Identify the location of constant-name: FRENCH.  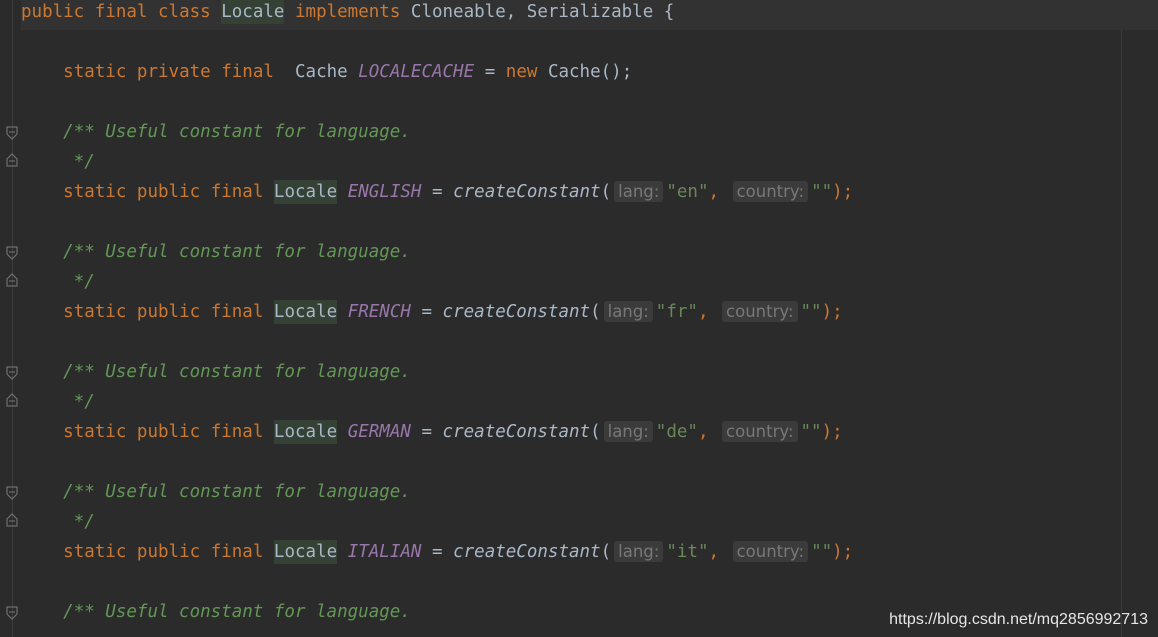
(379, 312).